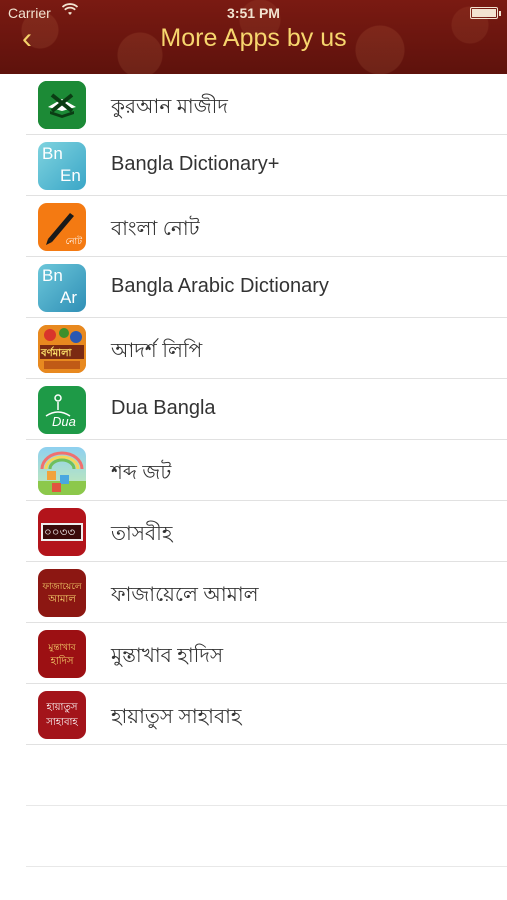 The width and height of the screenshot is (507, 900). What do you see at coordinates (142, 534) in the screenshot?
I see `app-label: তাসবীহ` at bounding box center [142, 534].